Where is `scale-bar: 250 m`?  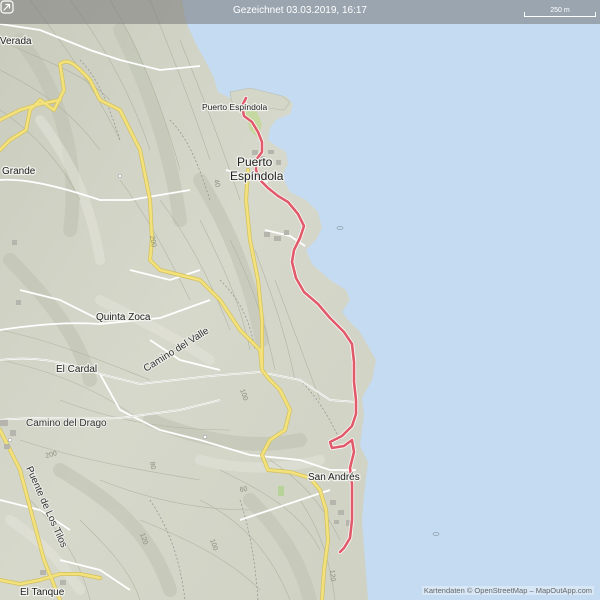 scale-bar: 250 m is located at coordinates (560, 12).